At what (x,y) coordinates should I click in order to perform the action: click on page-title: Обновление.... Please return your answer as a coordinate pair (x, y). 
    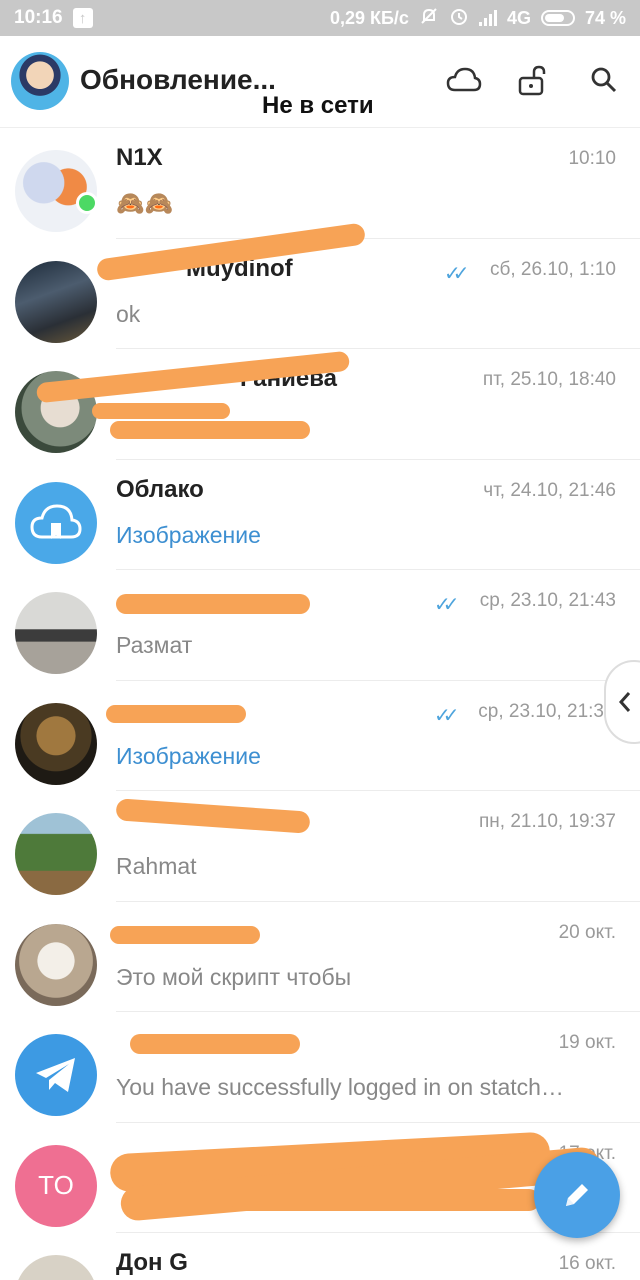
    Looking at the image, I should click on (178, 79).